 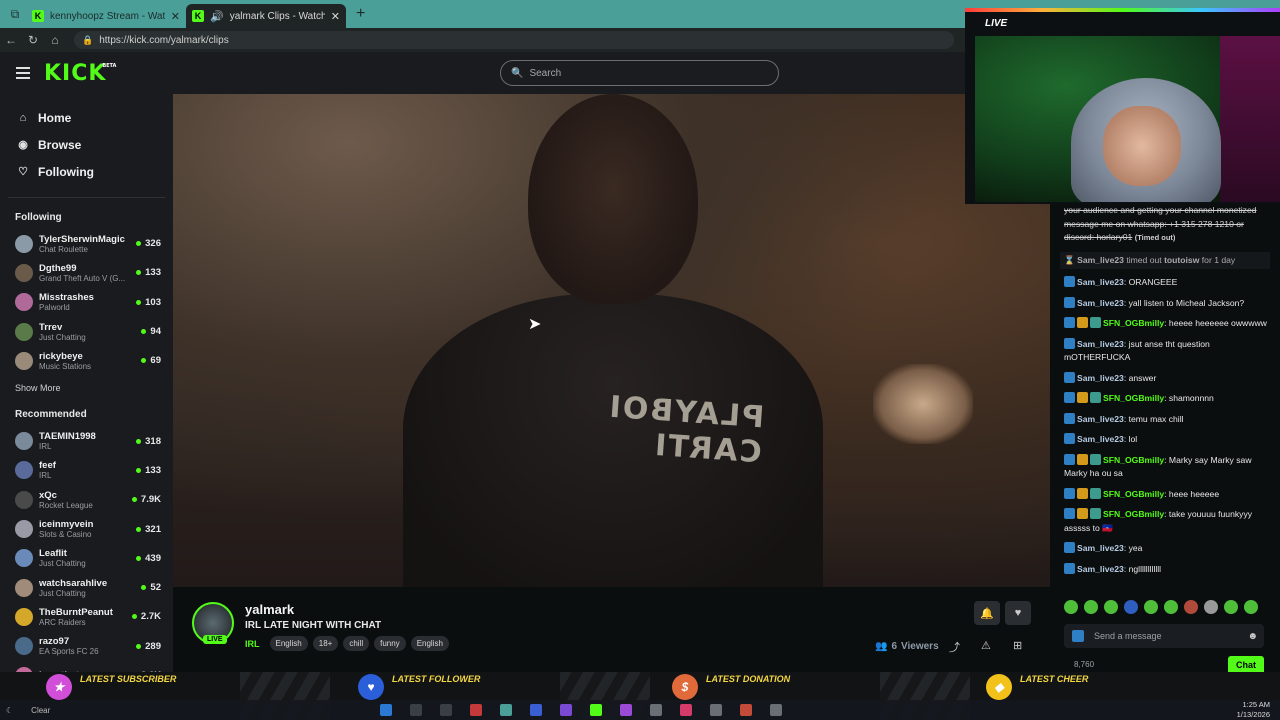 What do you see at coordinates (86, 558) in the screenshot?
I see `sidebar-channel: Leaflit Just Chatting 439` at bounding box center [86, 558].